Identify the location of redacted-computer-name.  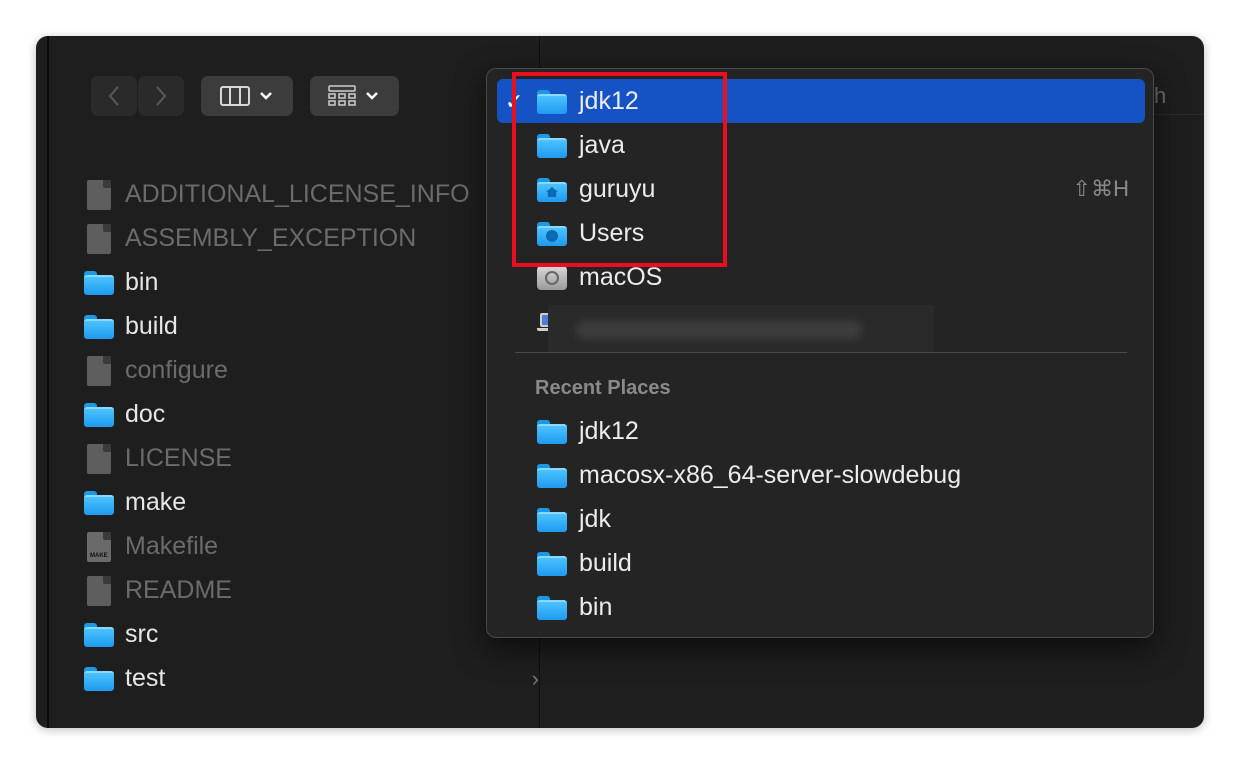
(741, 329).